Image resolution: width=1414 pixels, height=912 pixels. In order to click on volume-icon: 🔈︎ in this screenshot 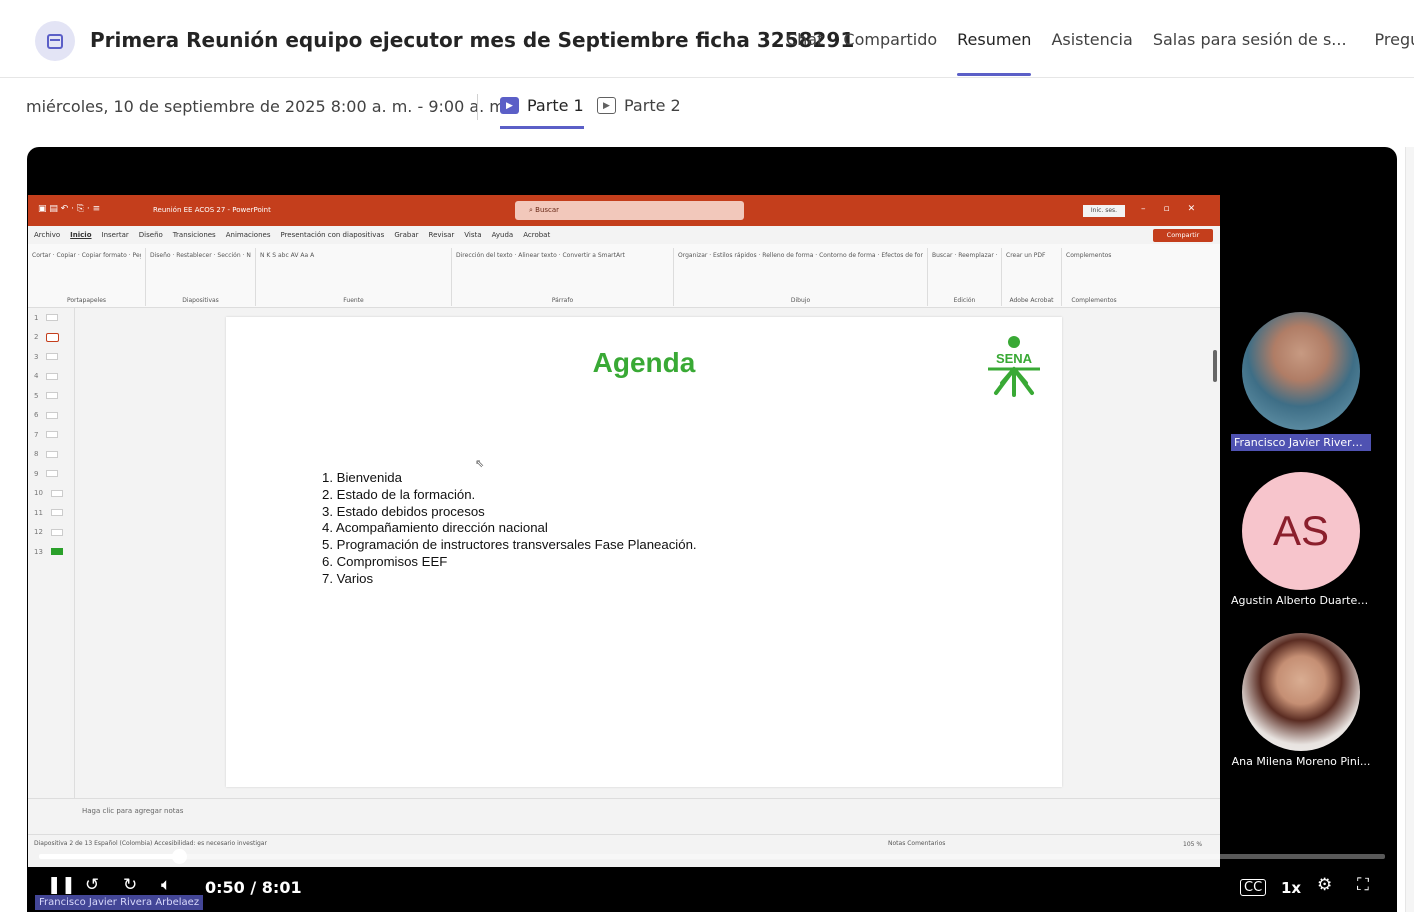, I will do `click(166, 885)`.